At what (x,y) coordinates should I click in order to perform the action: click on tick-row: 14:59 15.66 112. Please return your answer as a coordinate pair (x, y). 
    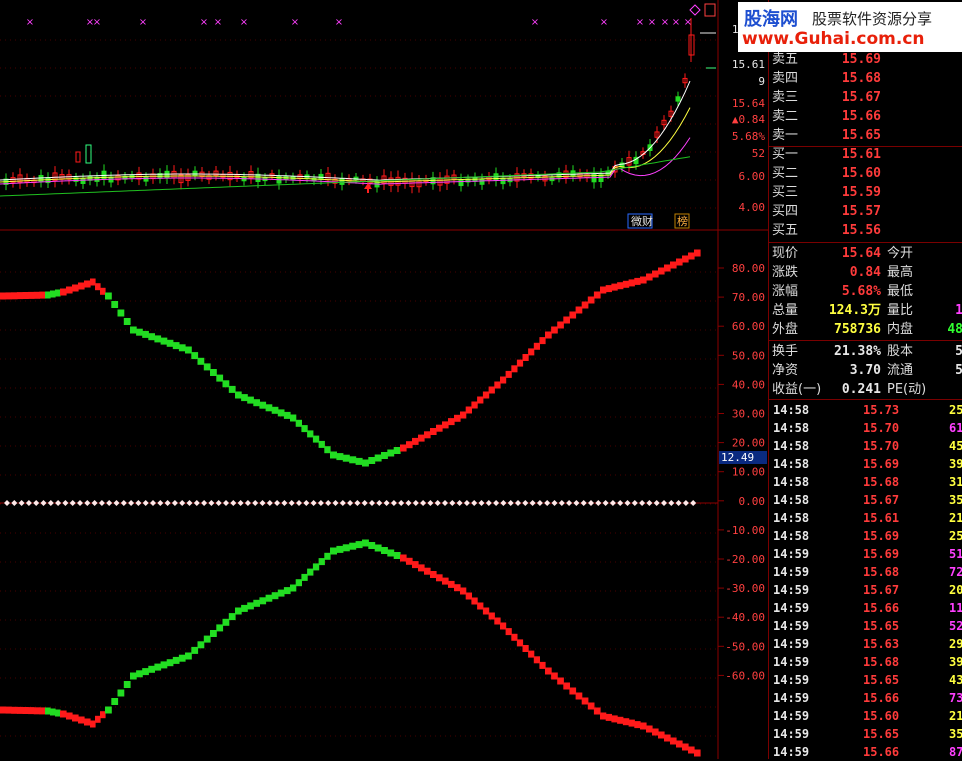
    Looking at the image, I should click on (865, 608).